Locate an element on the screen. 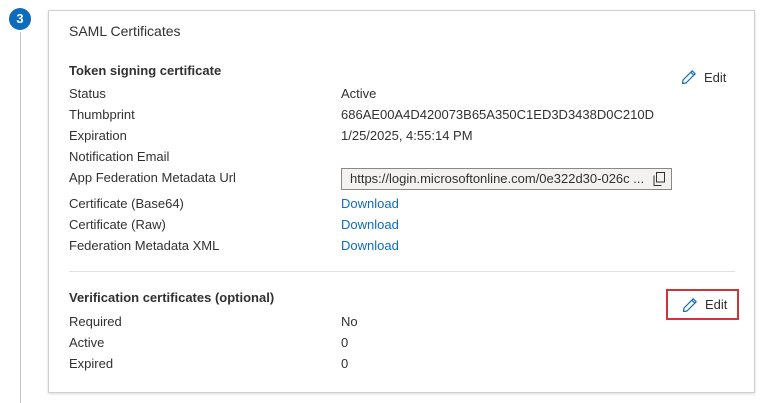  expired-label: Expired is located at coordinates (91, 363).